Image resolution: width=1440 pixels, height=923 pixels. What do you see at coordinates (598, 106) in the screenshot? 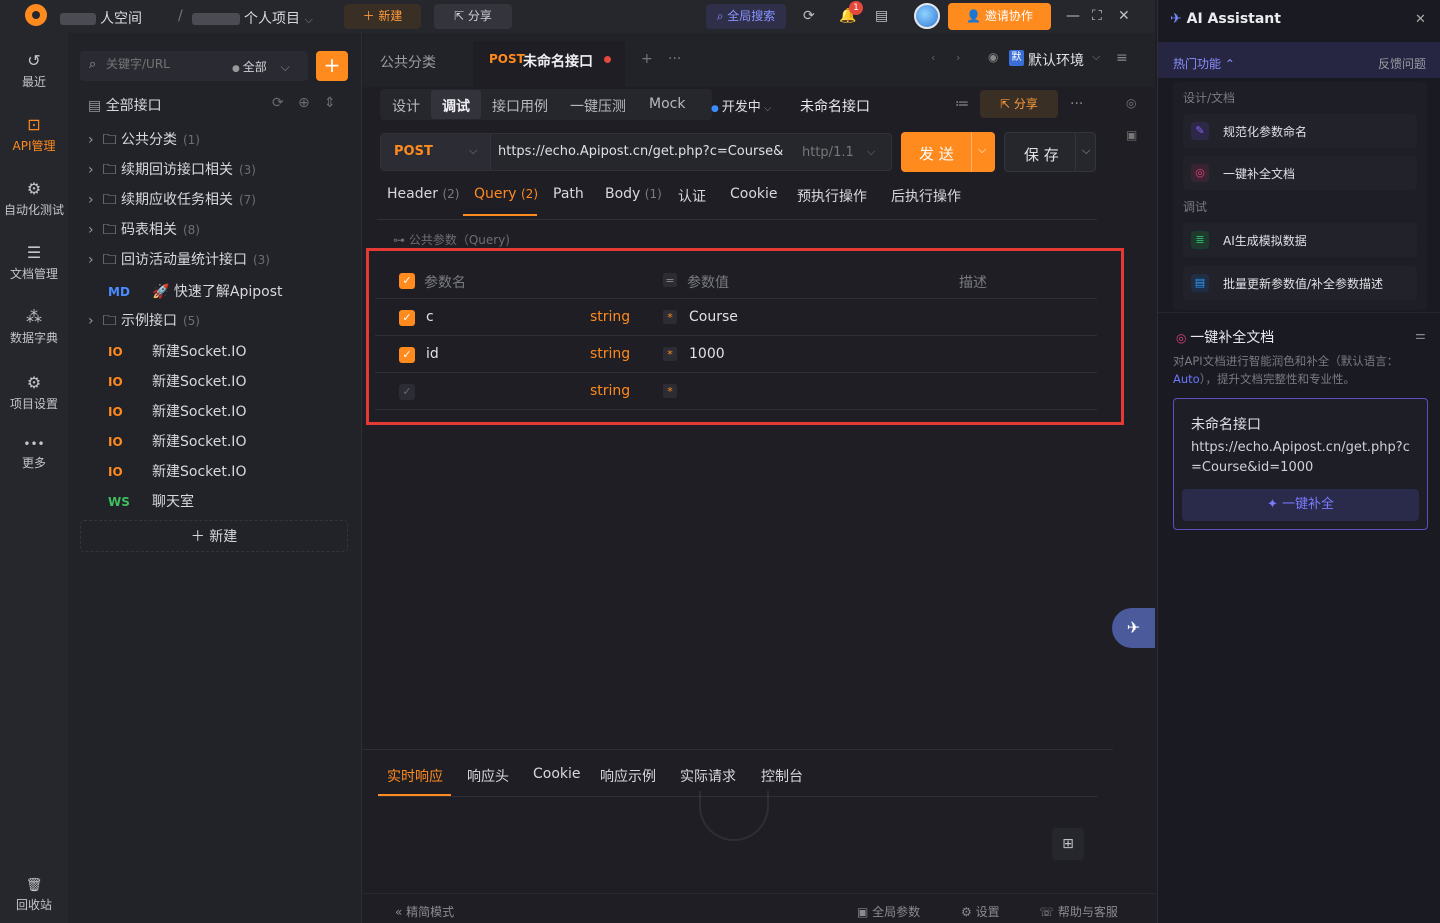
I see `subtab-stress: 一键压测` at bounding box center [598, 106].